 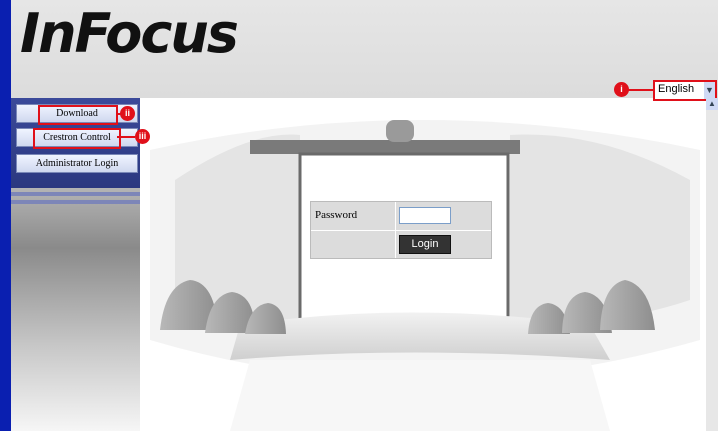 I want to click on window-left-edge, so click(x=5, y=215).